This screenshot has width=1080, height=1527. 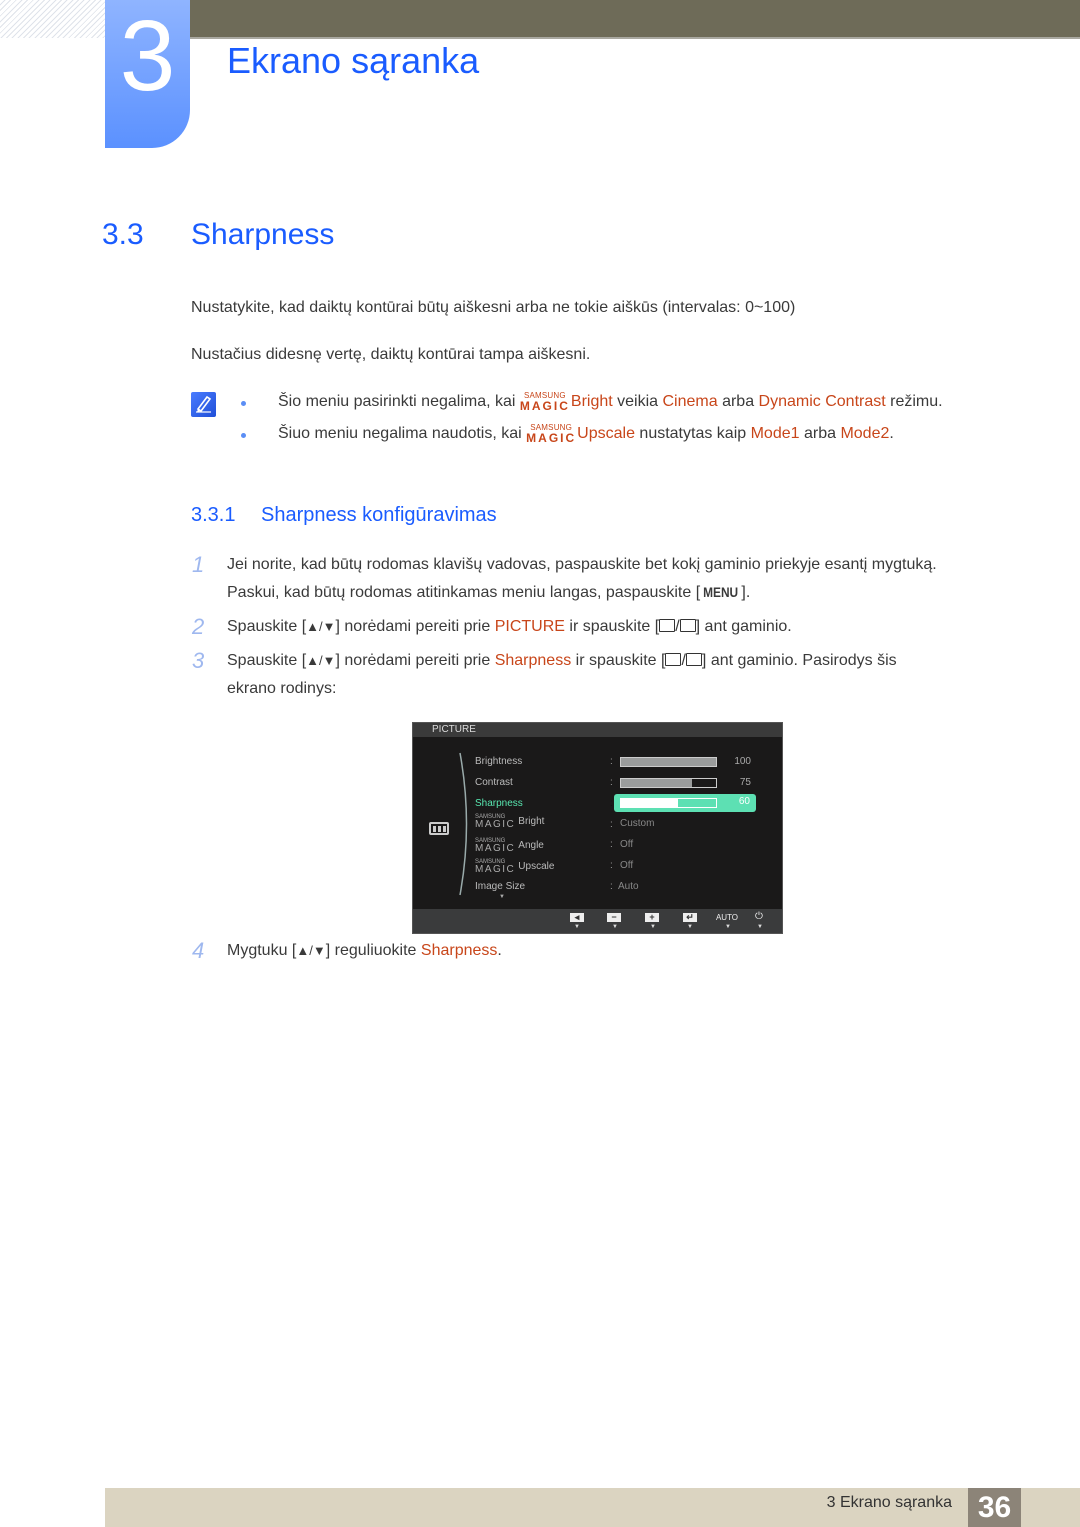 I want to click on enter-button-icon: ↵, so click(x=690, y=917).